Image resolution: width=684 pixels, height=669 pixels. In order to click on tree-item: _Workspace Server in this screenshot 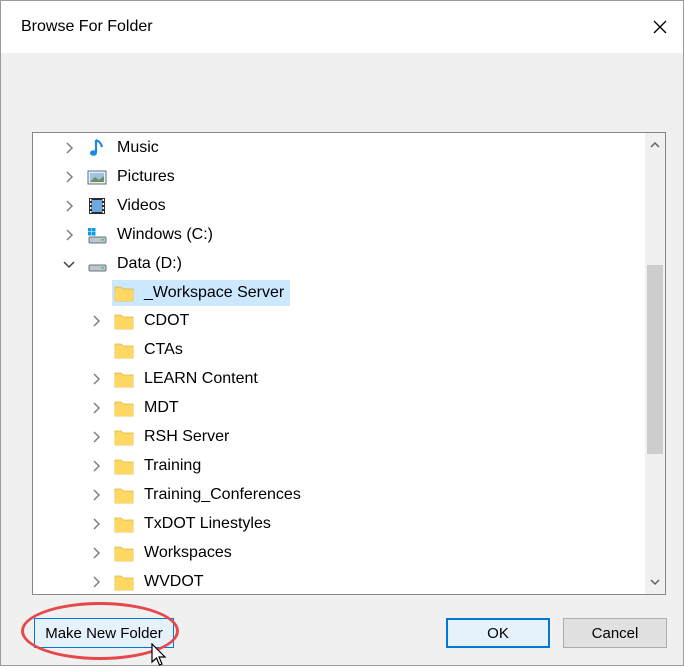, I will do `click(339, 293)`.